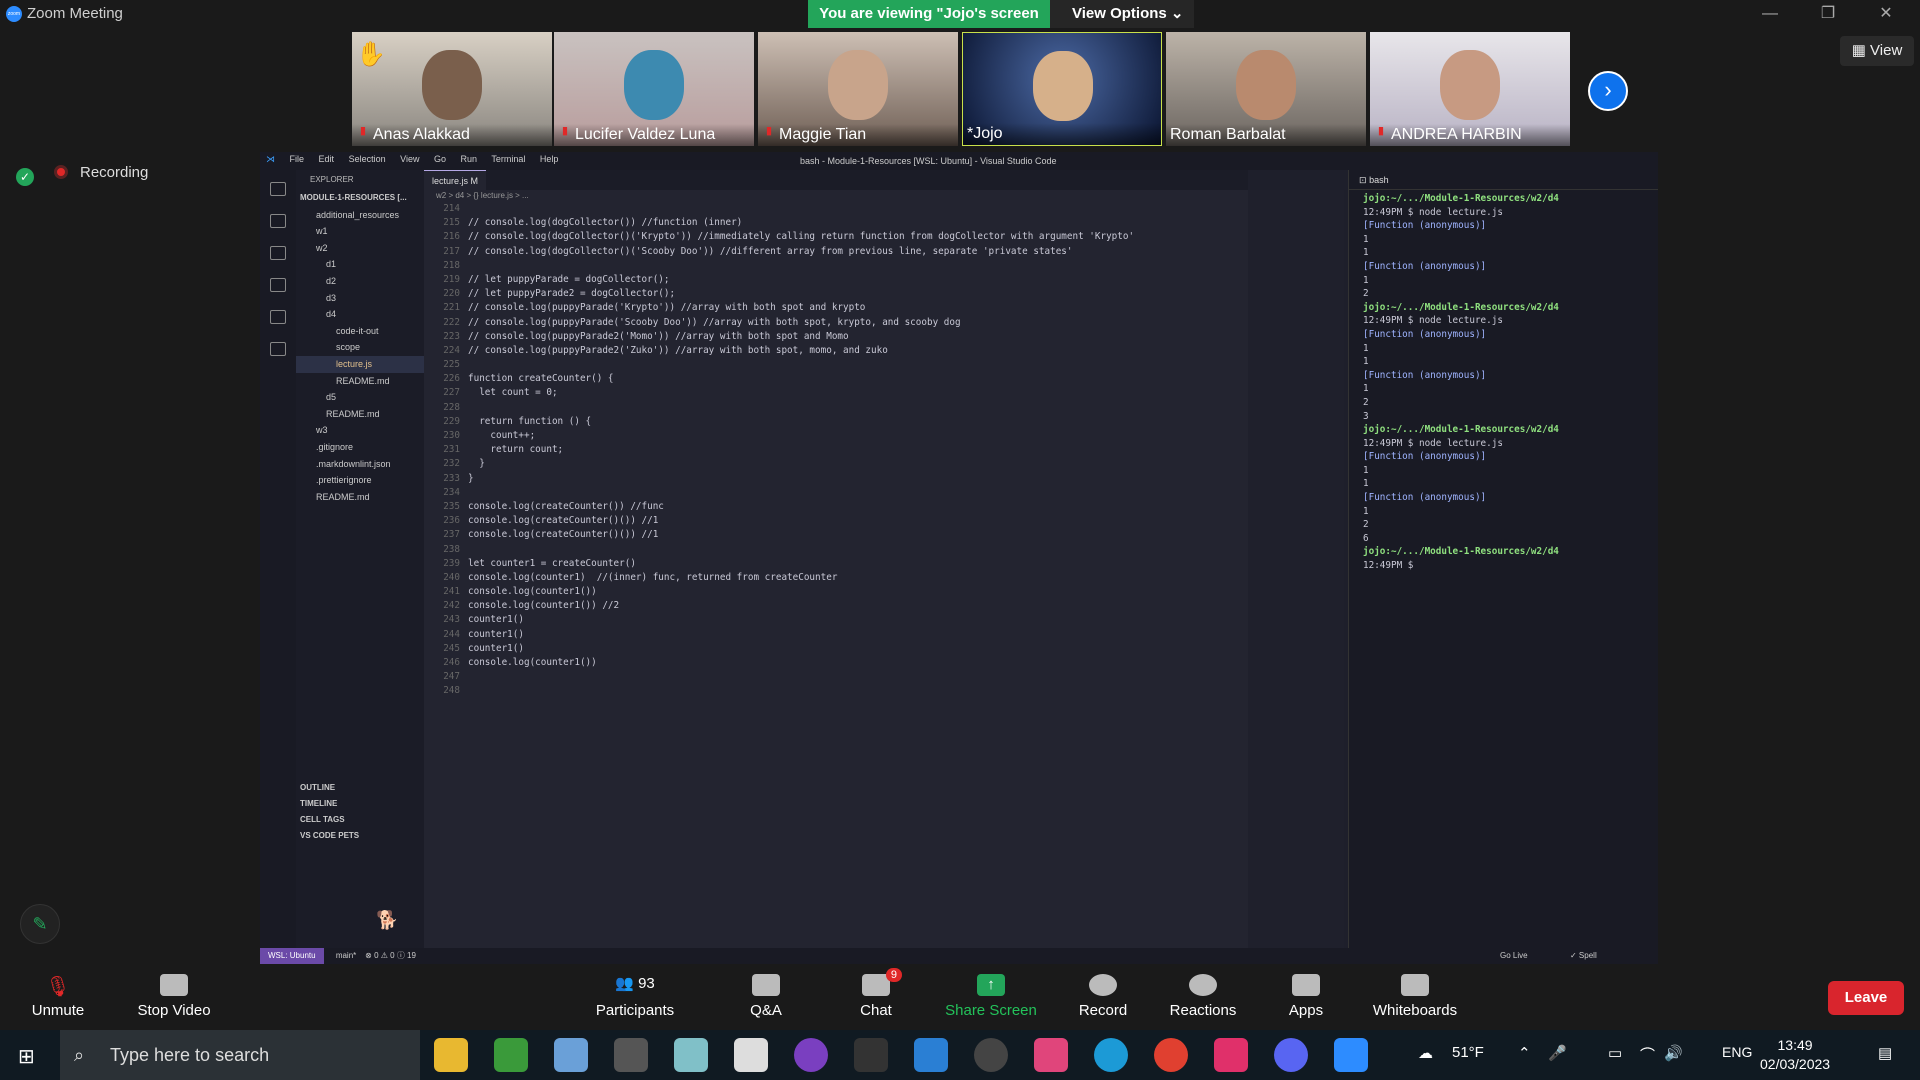 This screenshot has height=1080, width=1920. Describe the element at coordinates (1770, 14) in the screenshot. I see `minimize-icon: —` at that location.